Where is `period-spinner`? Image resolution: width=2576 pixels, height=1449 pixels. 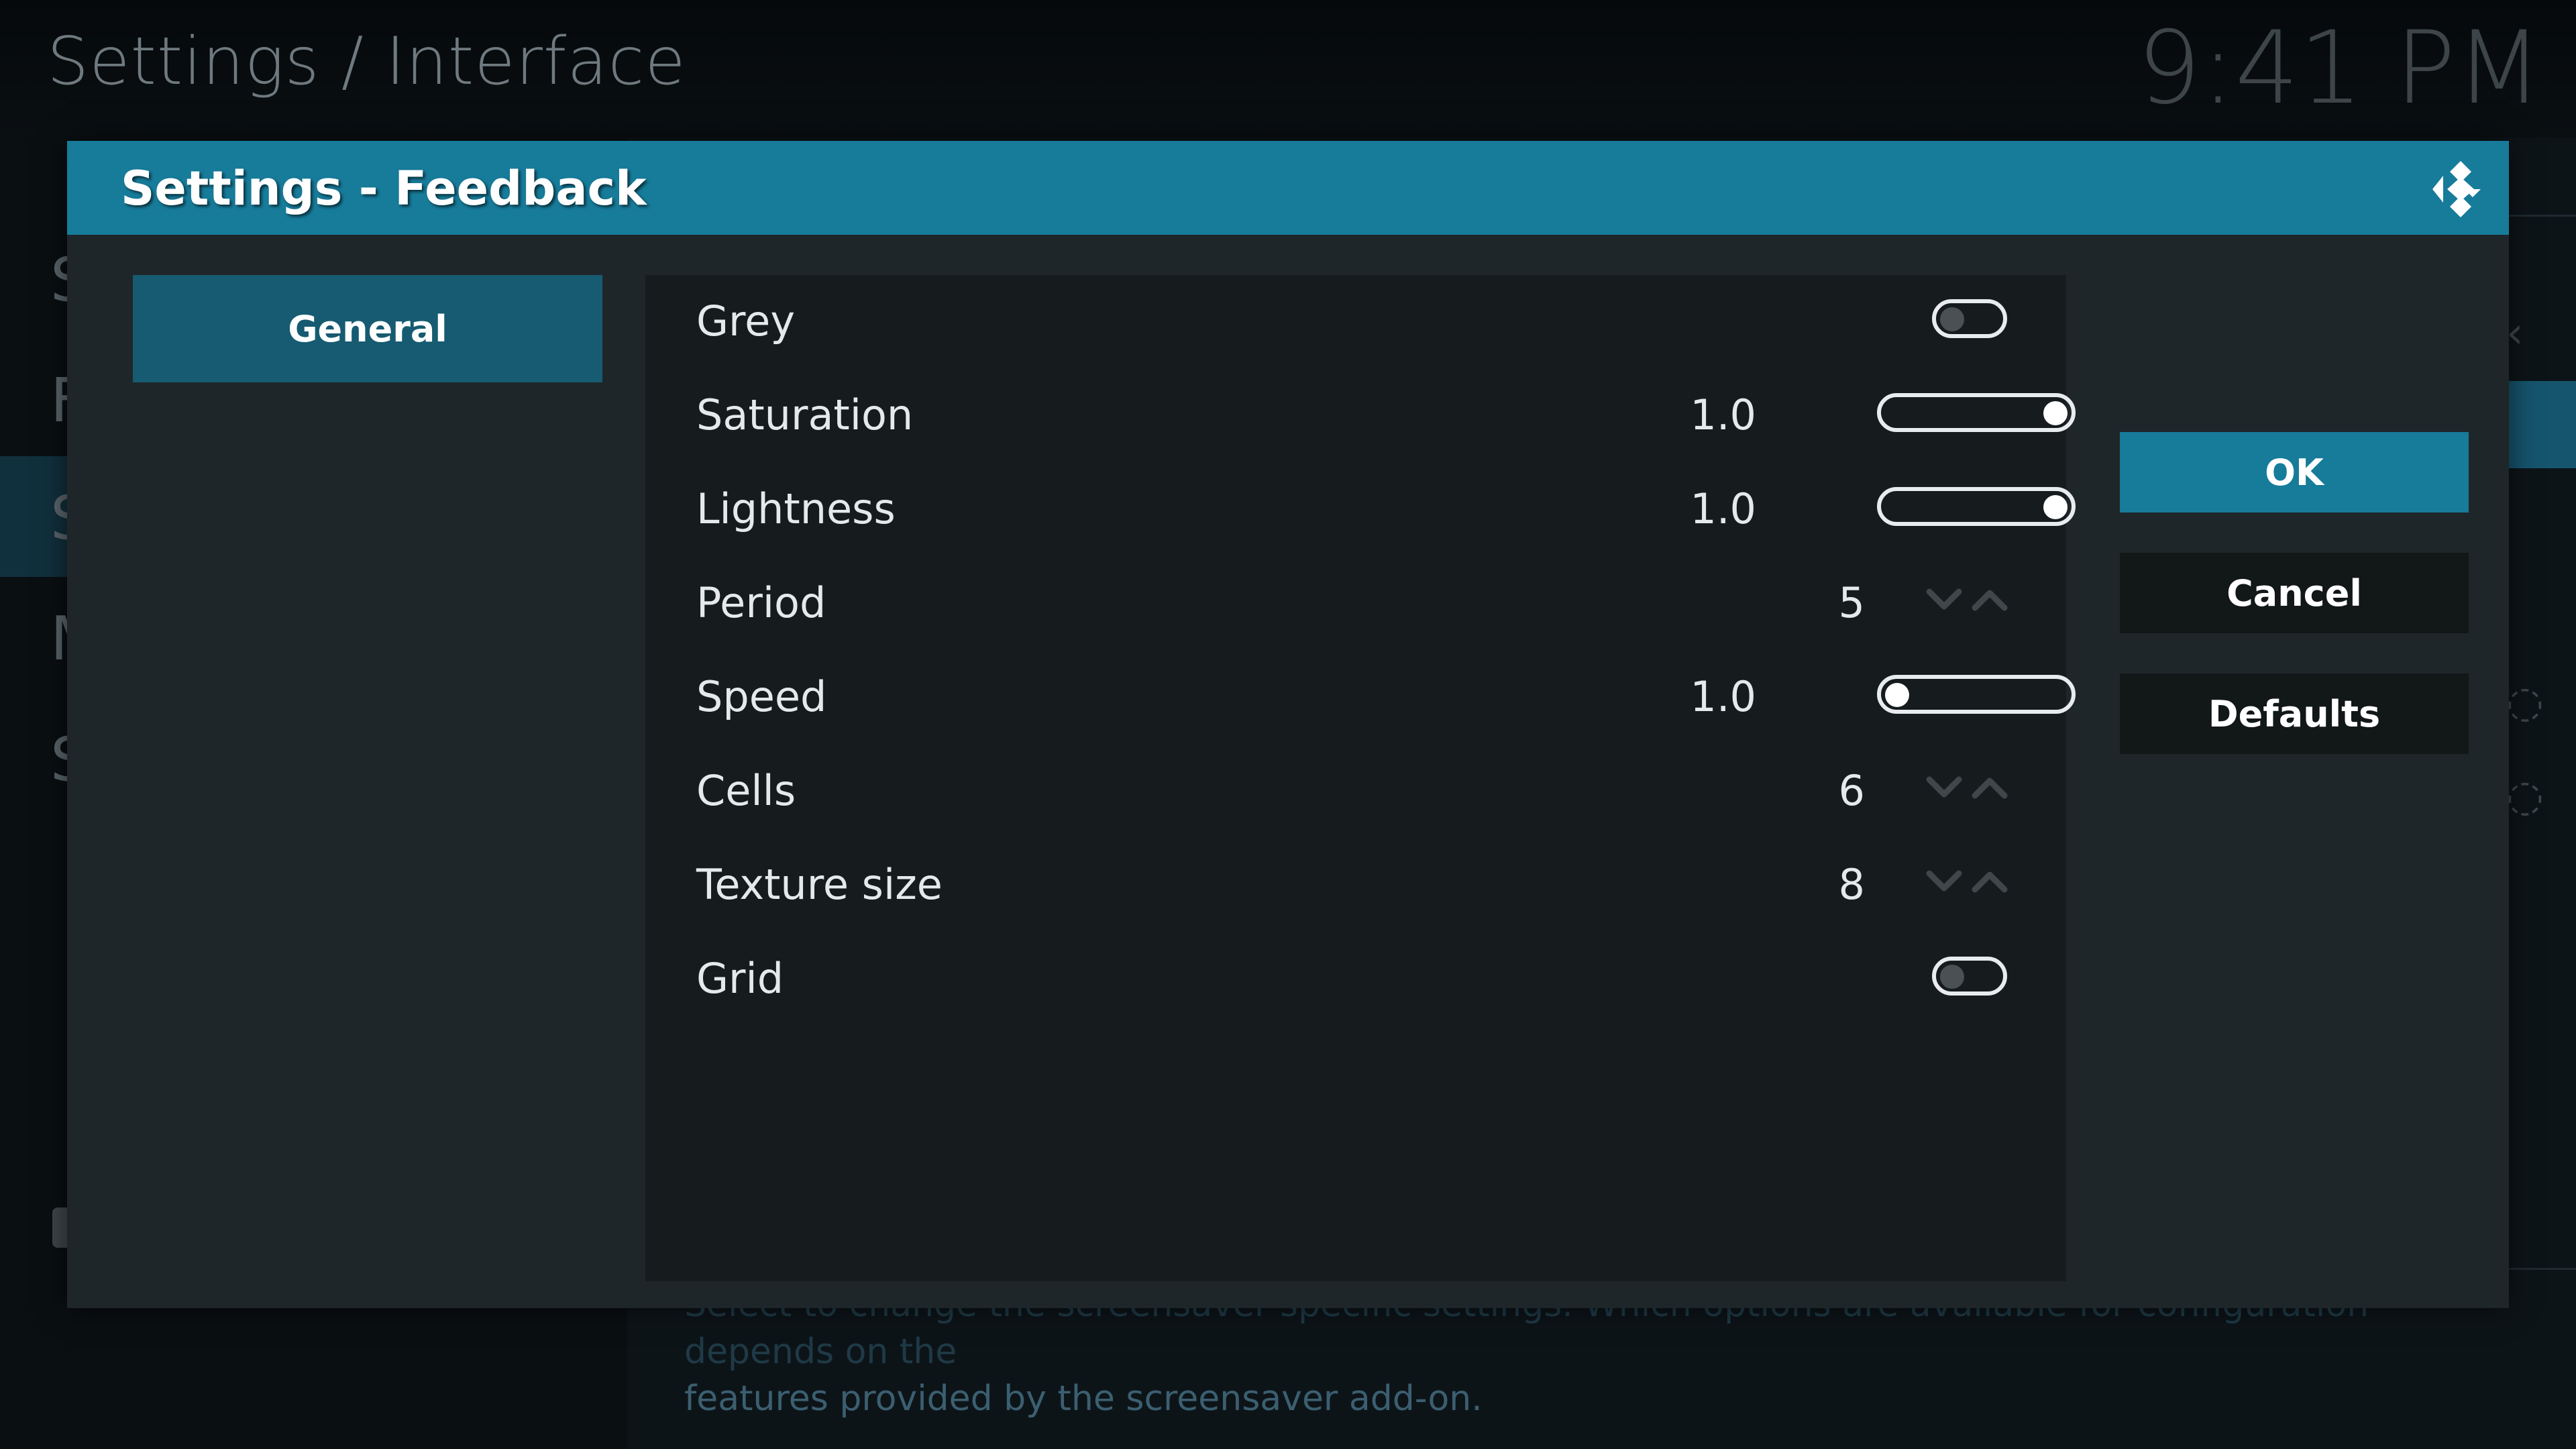
period-spinner is located at coordinates (1971, 600).